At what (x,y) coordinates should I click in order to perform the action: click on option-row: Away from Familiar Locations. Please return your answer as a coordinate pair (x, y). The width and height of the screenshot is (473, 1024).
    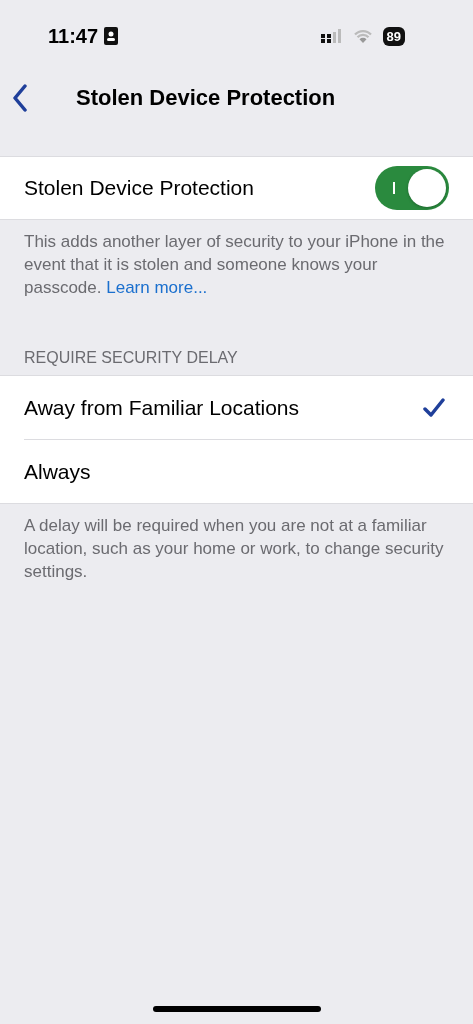
    Looking at the image, I should click on (248, 407).